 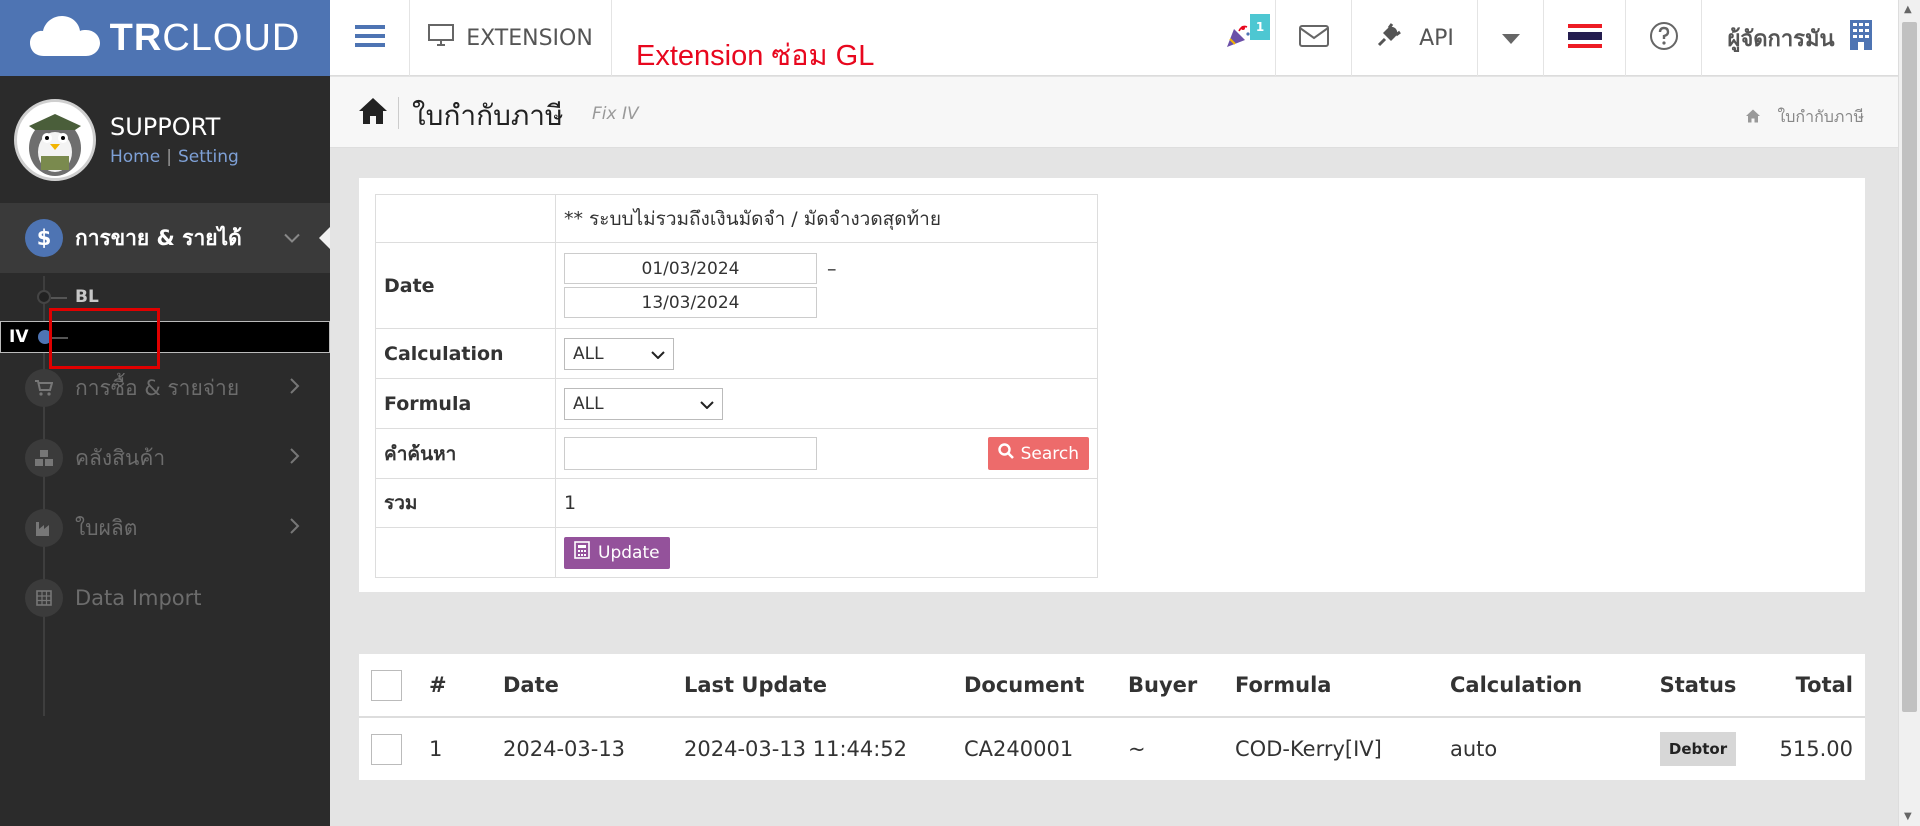 What do you see at coordinates (55, 139) in the screenshot?
I see `avatar` at bounding box center [55, 139].